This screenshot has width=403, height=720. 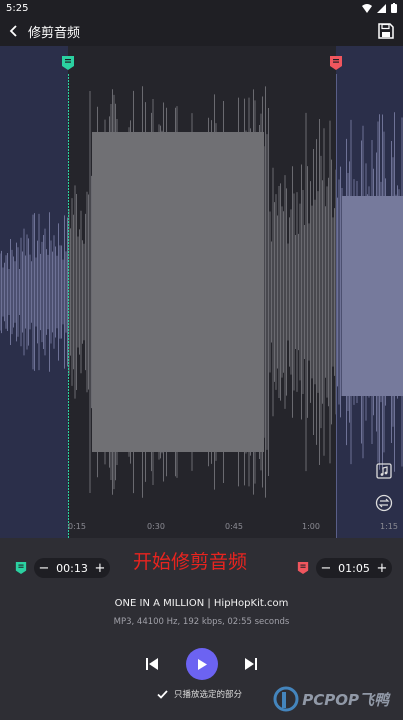 What do you see at coordinates (326, 568) in the screenshot?
I see `end-time-minus-button: −` at bounding box center [326, 568].